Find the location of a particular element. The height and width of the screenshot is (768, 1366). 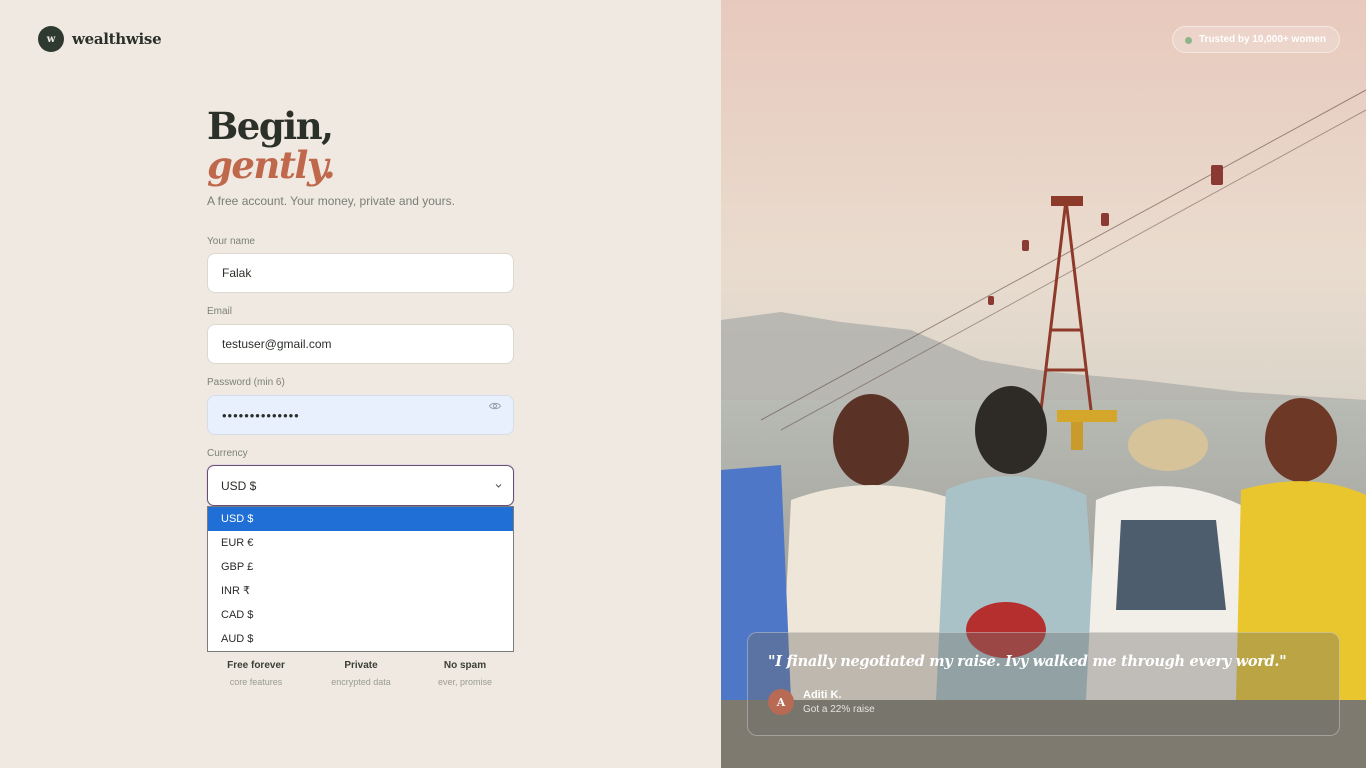

currency-option-usd: USD $ is located at coordinates (360, 519).